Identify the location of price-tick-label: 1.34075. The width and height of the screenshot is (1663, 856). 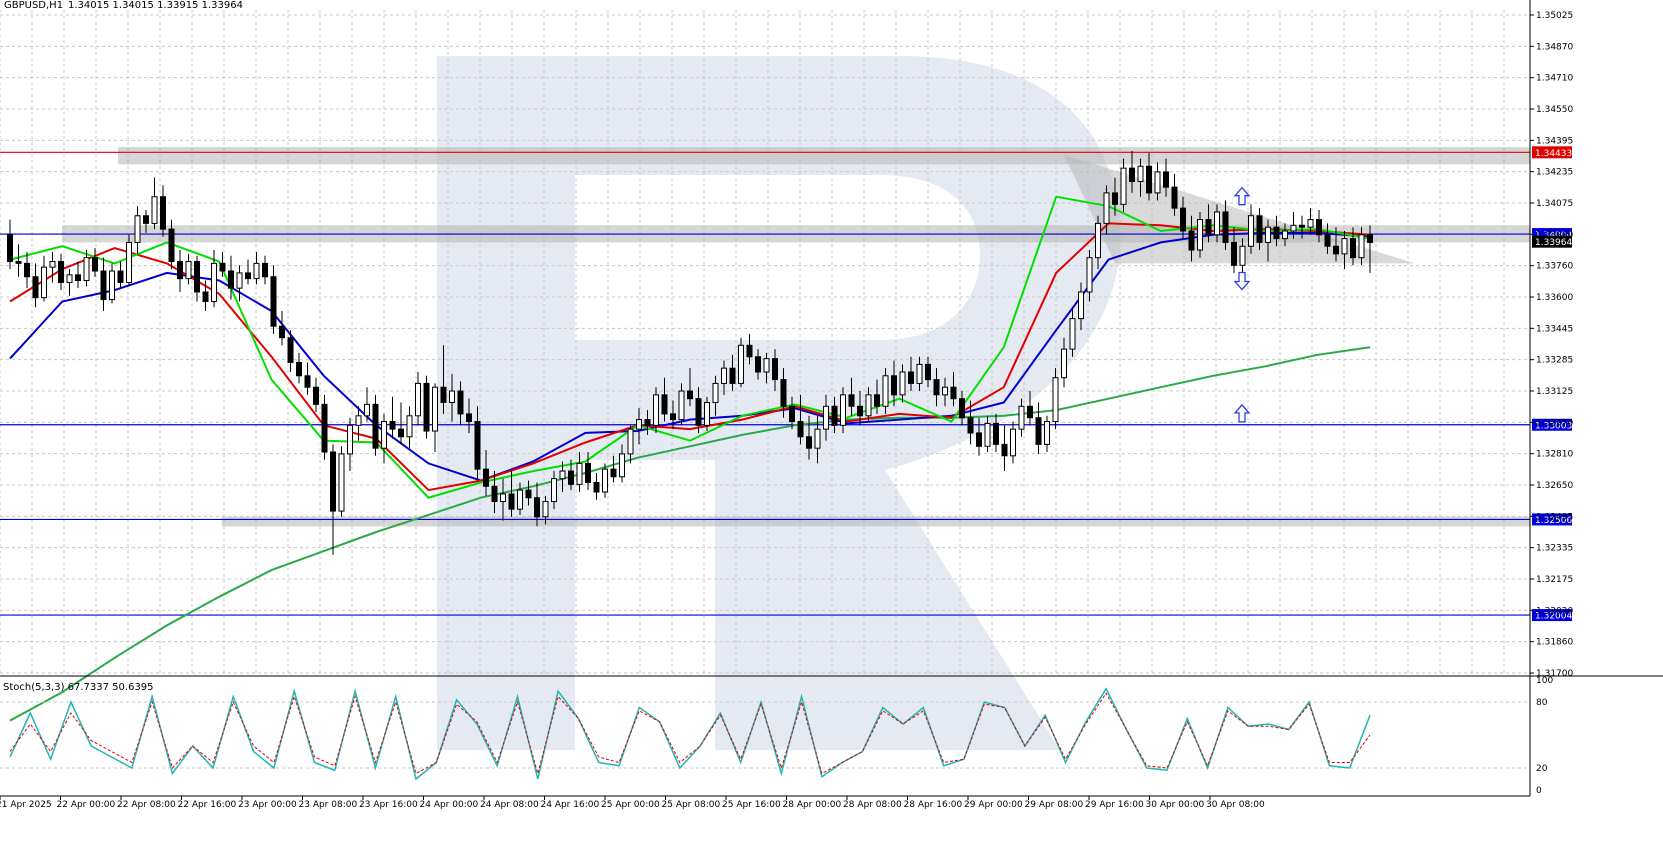
(1554, 204).